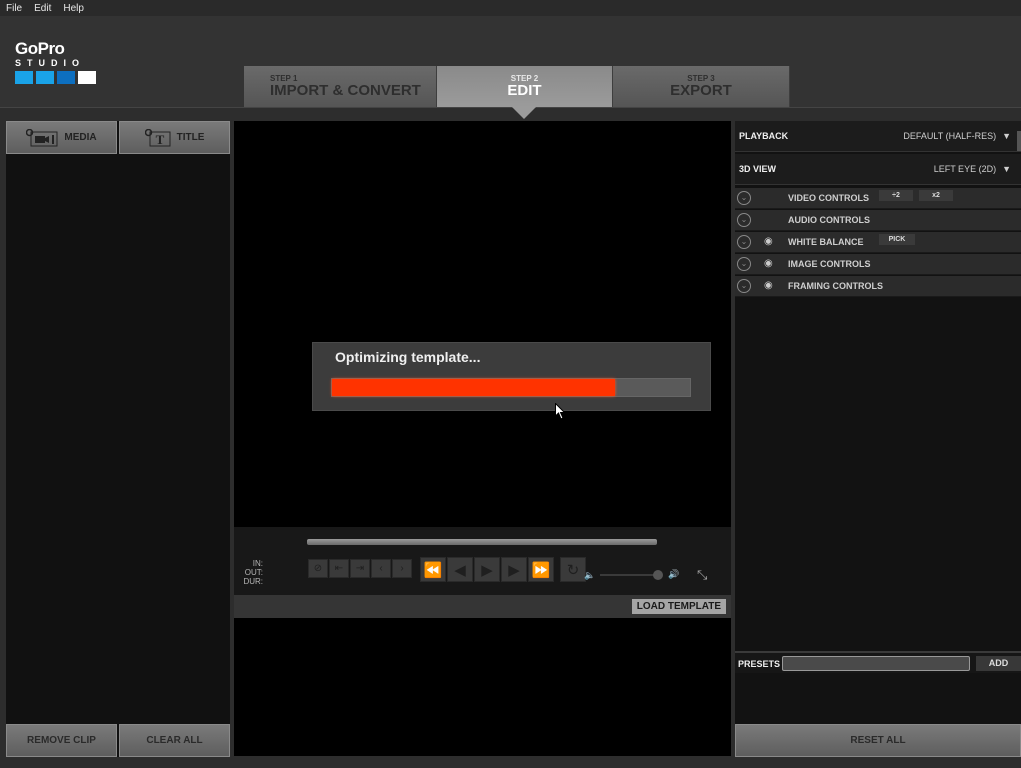 The image size is (1021, 768). I want to click on mark-out-button: ⇥, so click(360, 568).